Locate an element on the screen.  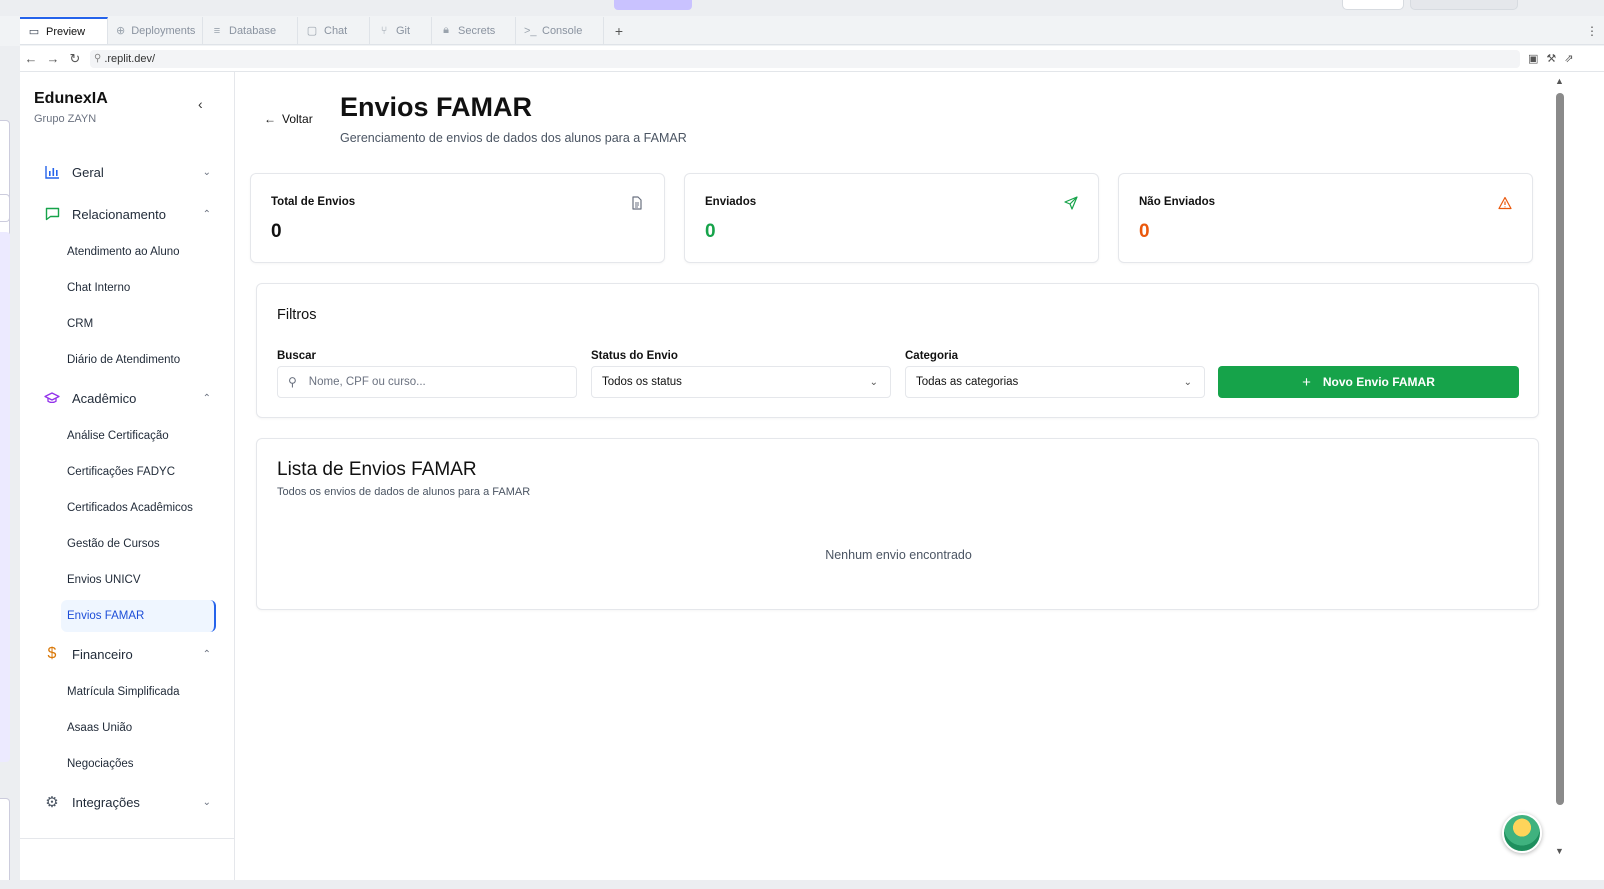
tab-git: ⑂ Git is located at coordinates (401, 30).